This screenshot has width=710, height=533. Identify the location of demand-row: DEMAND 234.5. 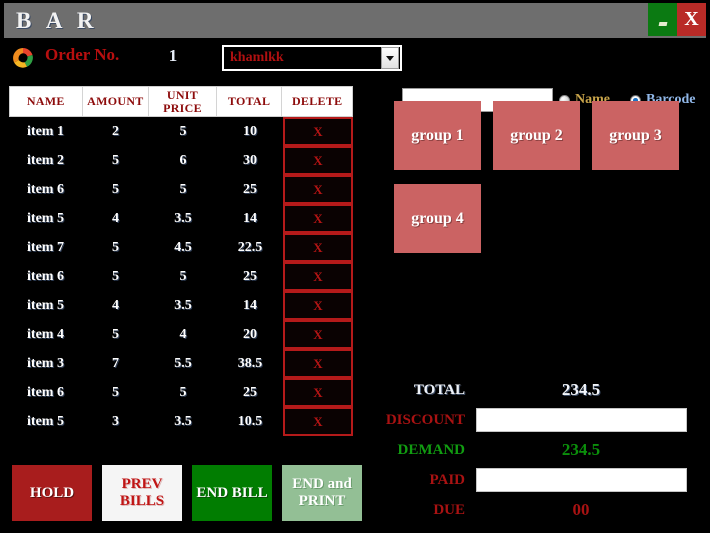
(535, 450).